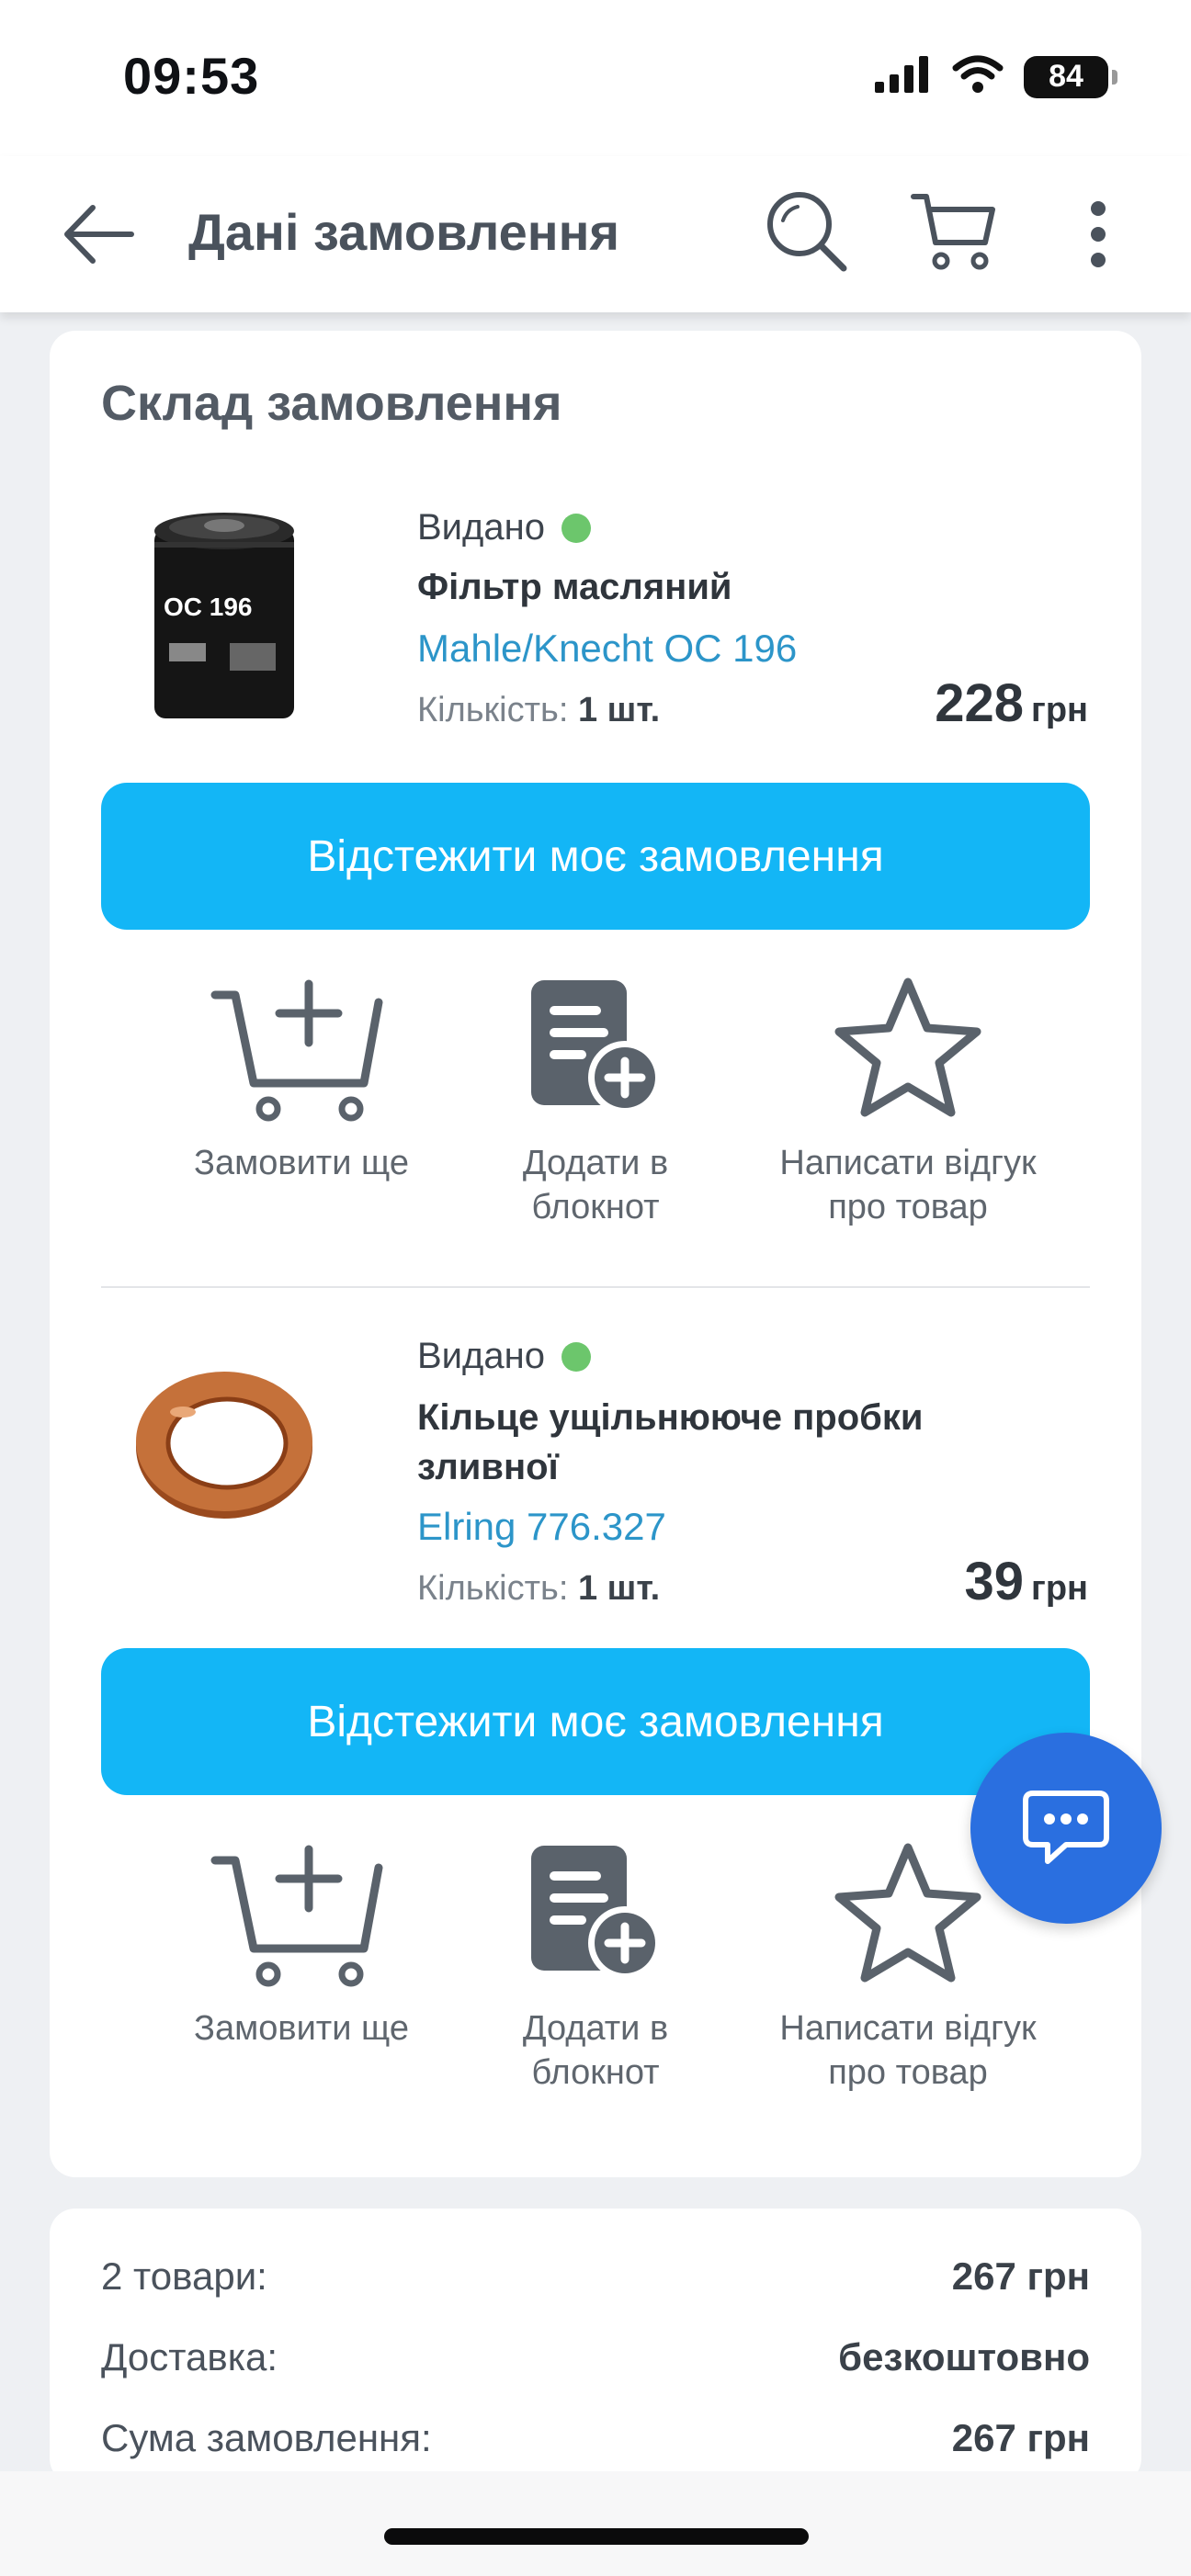 The width and height of the screenshot is (1191, 2576). Describe the element at coordinates (596, 1287) in the screenshot. I see `item-divider` at that location.